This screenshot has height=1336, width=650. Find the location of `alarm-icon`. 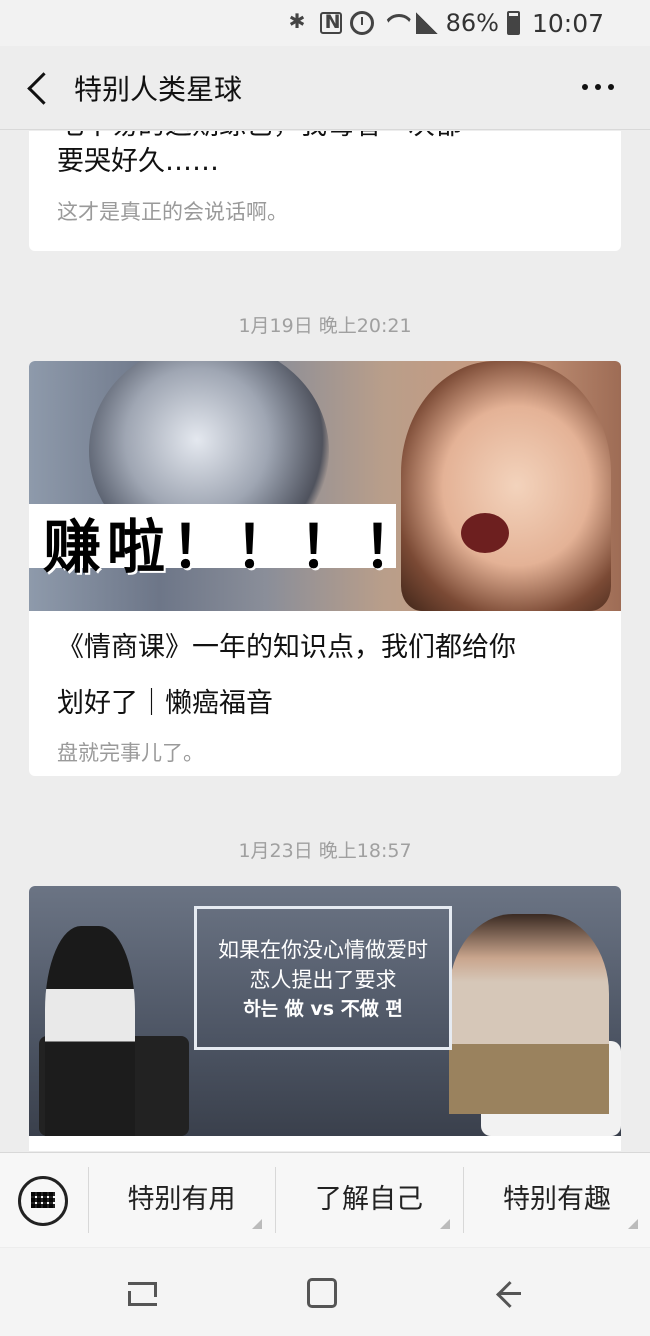

alarm-icon is located at coordinates (361, 23).